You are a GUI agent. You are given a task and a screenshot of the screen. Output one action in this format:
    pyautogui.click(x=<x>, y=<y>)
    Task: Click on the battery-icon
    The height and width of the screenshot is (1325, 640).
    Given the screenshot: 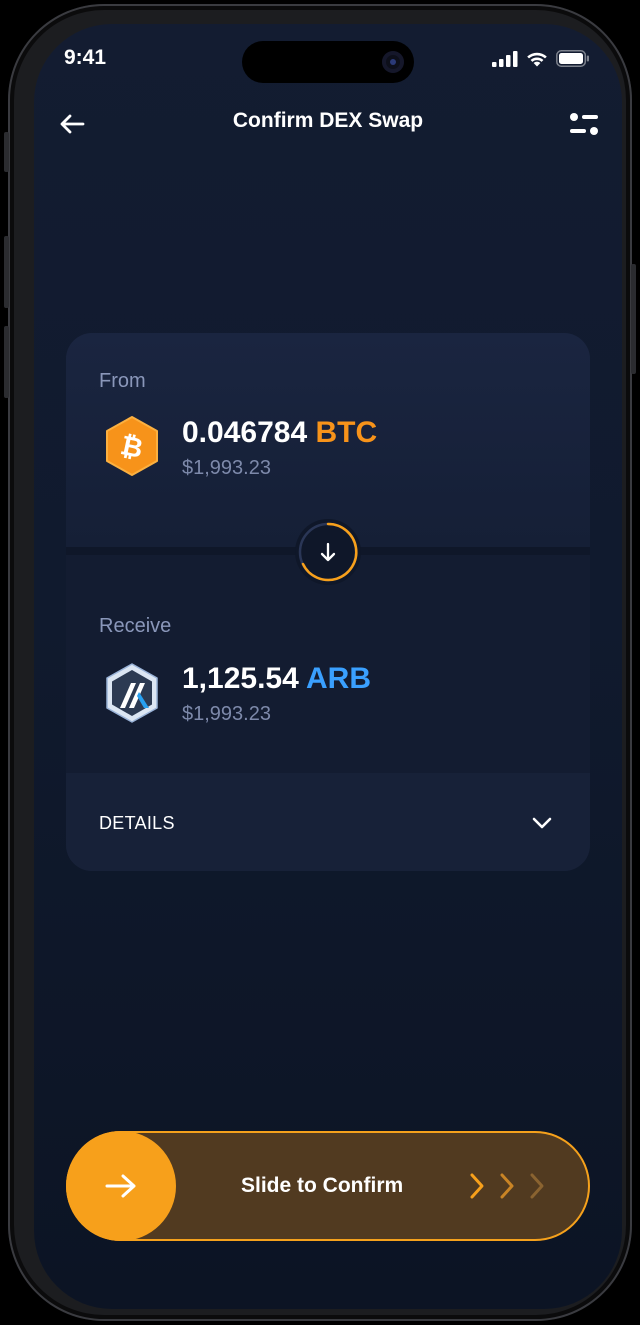 What is the action you would take?
    pyautogui.click(x=572, y=58)
    